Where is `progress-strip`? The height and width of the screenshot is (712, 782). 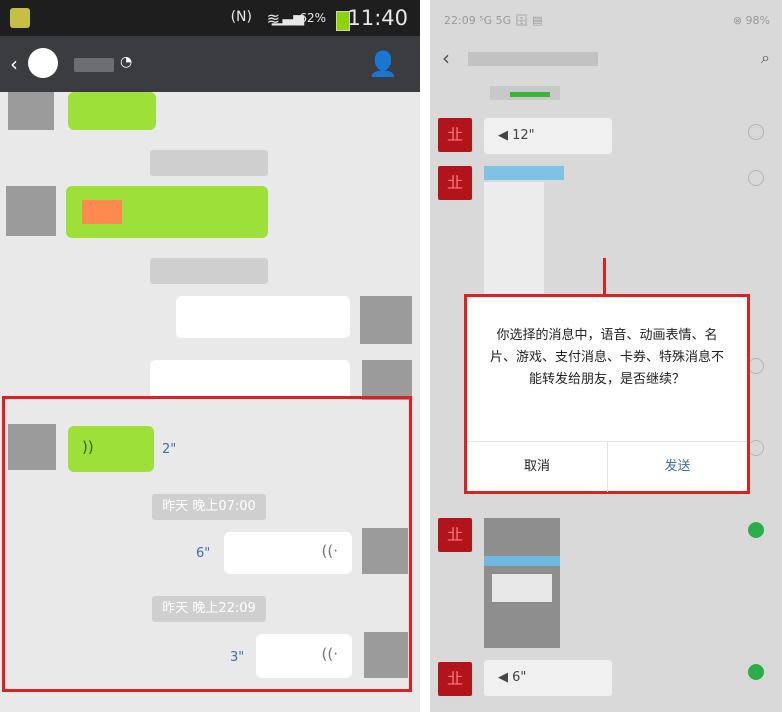 progress-strip is located at coordinates (530, 94).